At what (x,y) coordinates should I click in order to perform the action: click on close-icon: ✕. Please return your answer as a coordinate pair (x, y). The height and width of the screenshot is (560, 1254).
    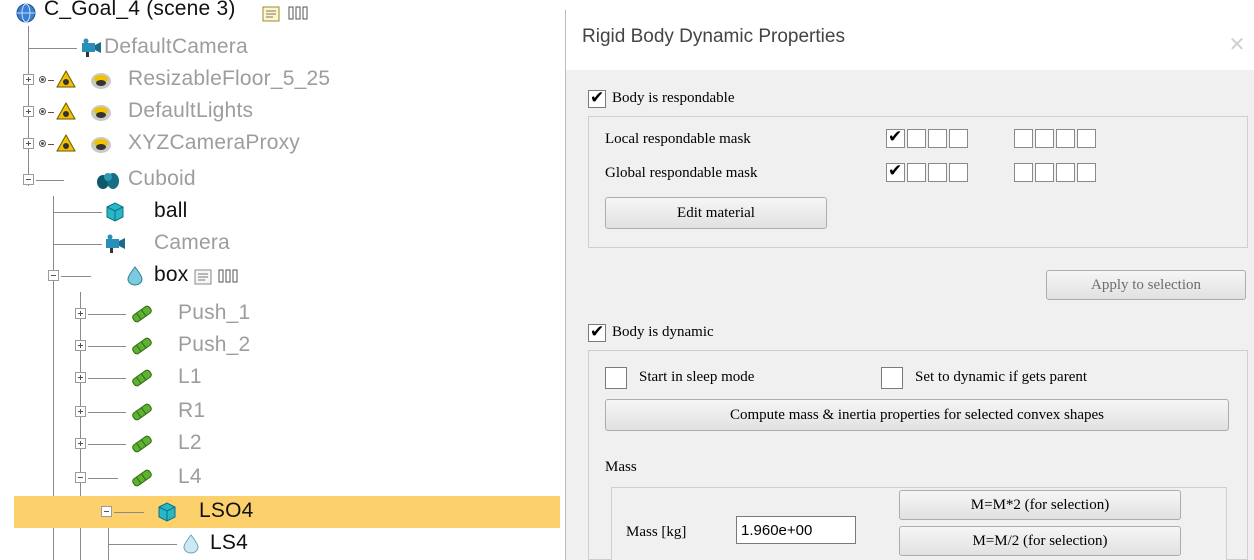
    Looking at the image, I should click on (1237, 45).